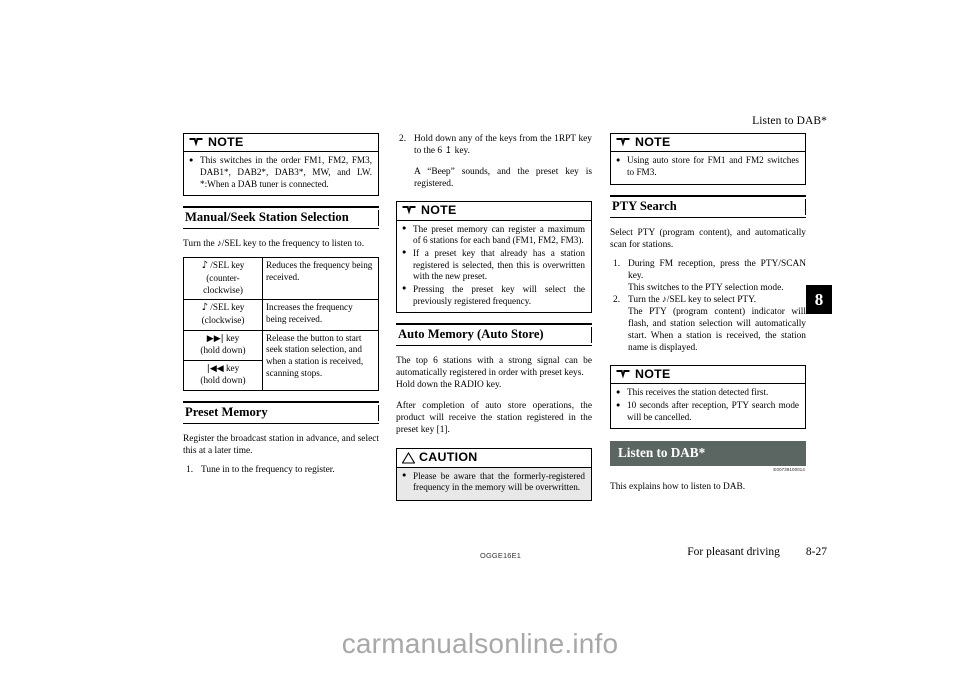  I want to click on auto-memory-para-2: Hold down the RADIO key., so click(449, 385).